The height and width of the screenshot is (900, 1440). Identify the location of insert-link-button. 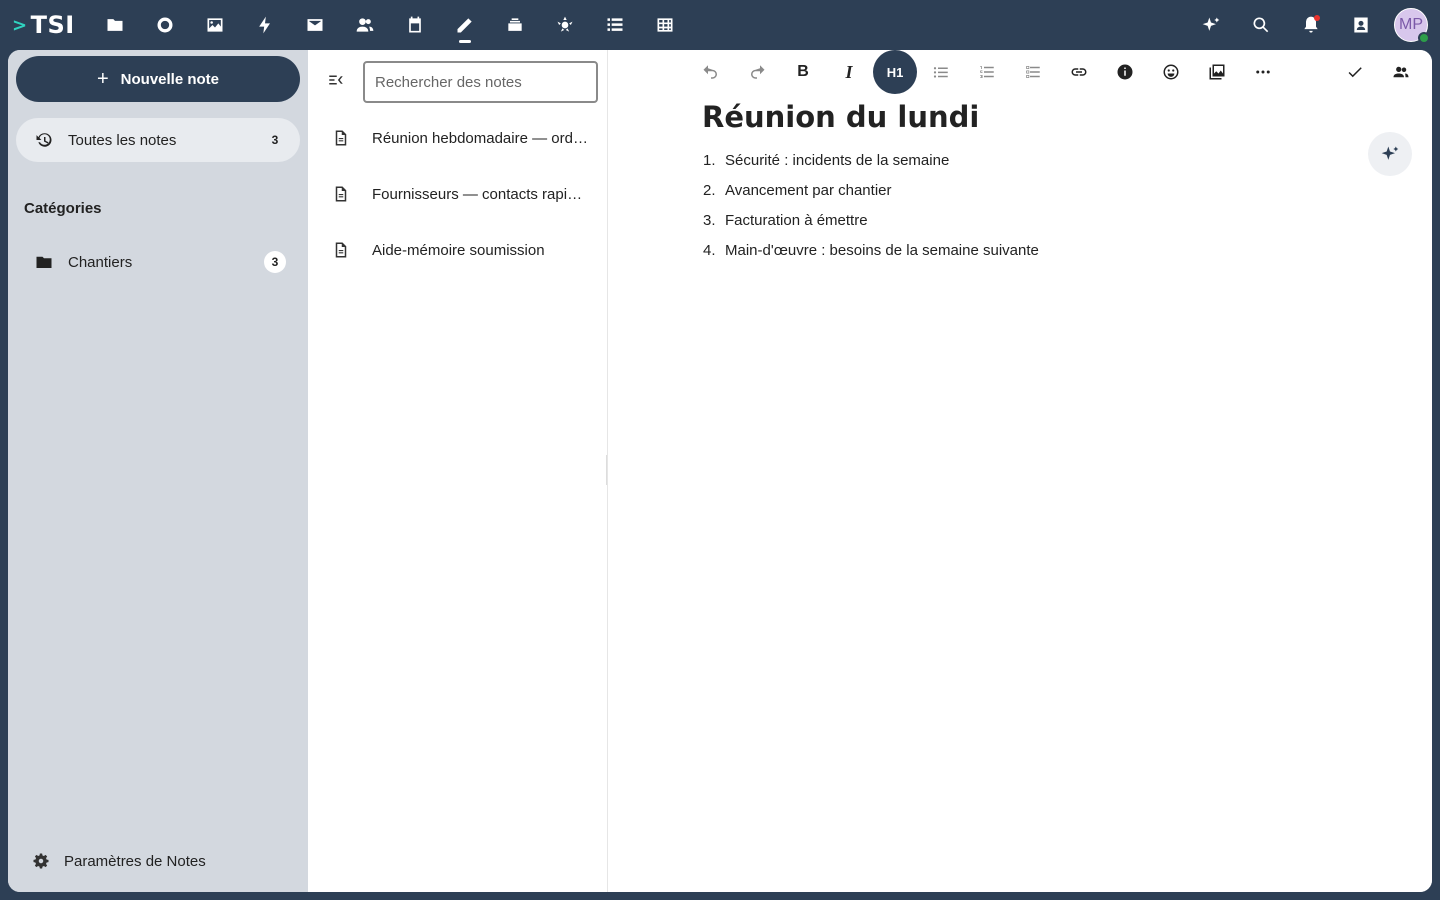
(1079, 72).